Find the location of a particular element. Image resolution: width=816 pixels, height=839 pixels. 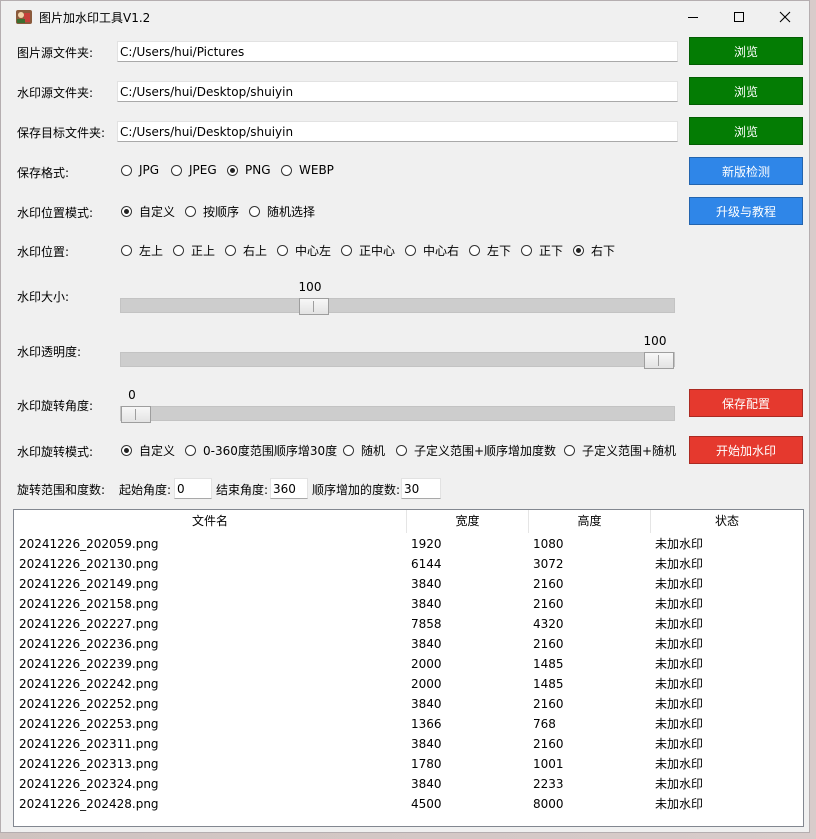

step-angle-label: 顺序增加的度数: is located at coordinates (356, 490).